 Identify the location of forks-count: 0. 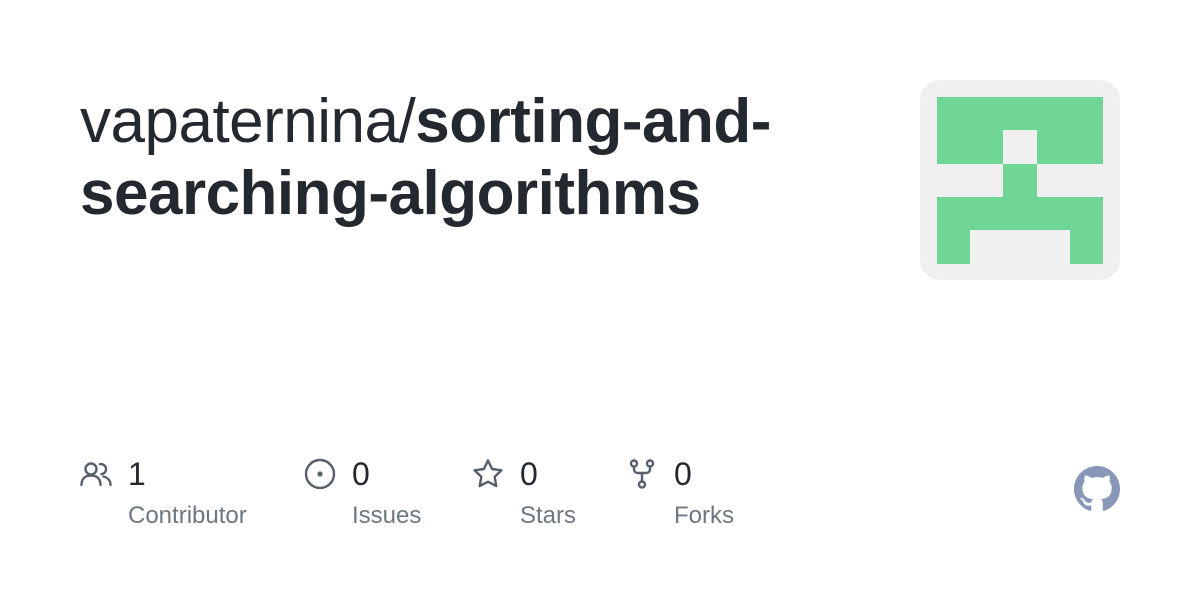
(683, 474).